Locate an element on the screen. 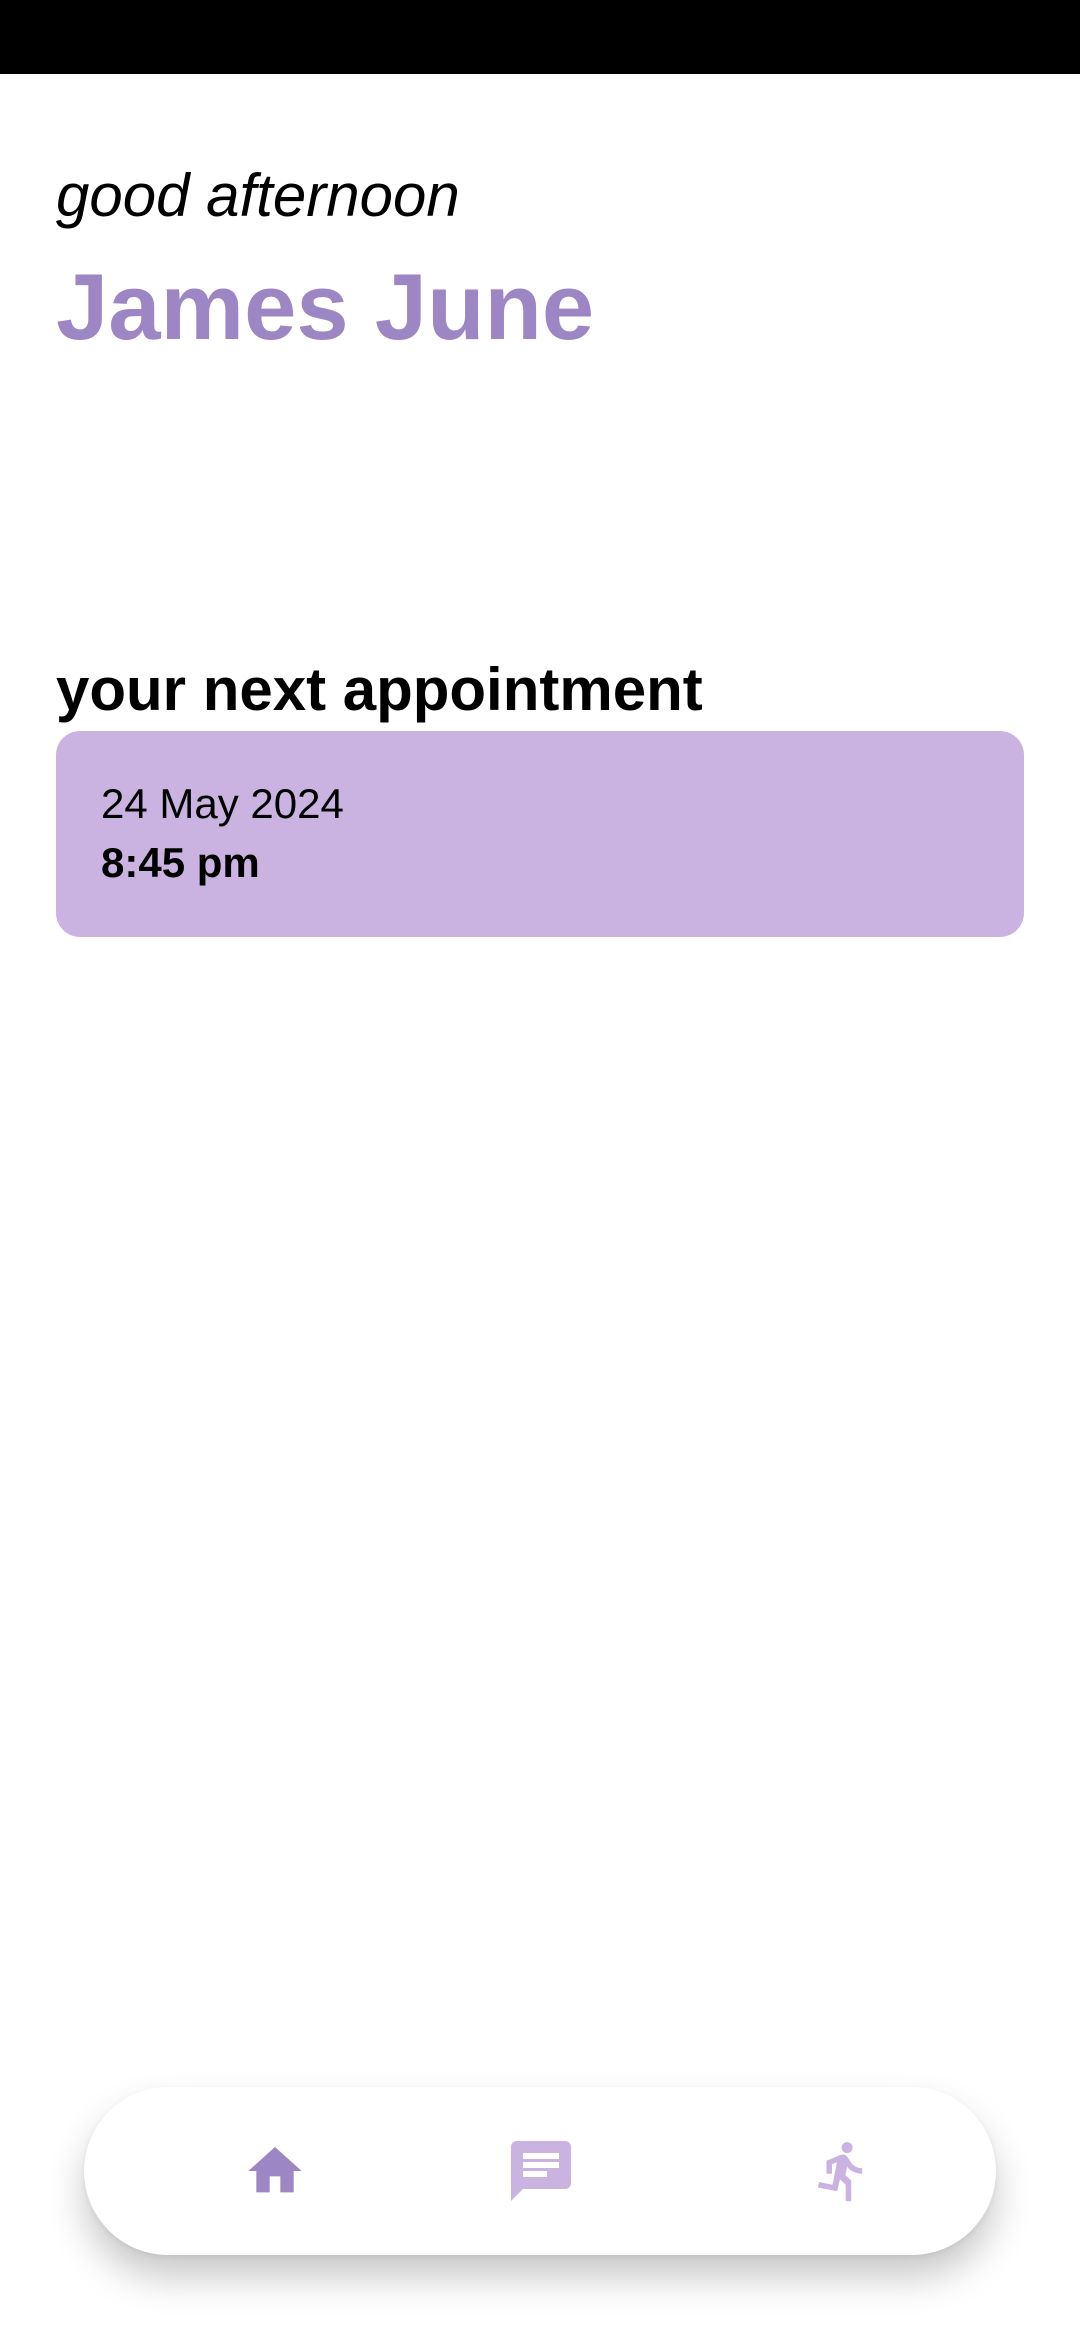 This screenshot has width=1080, height=2340. status-bar is located at coordinates (540, 37).